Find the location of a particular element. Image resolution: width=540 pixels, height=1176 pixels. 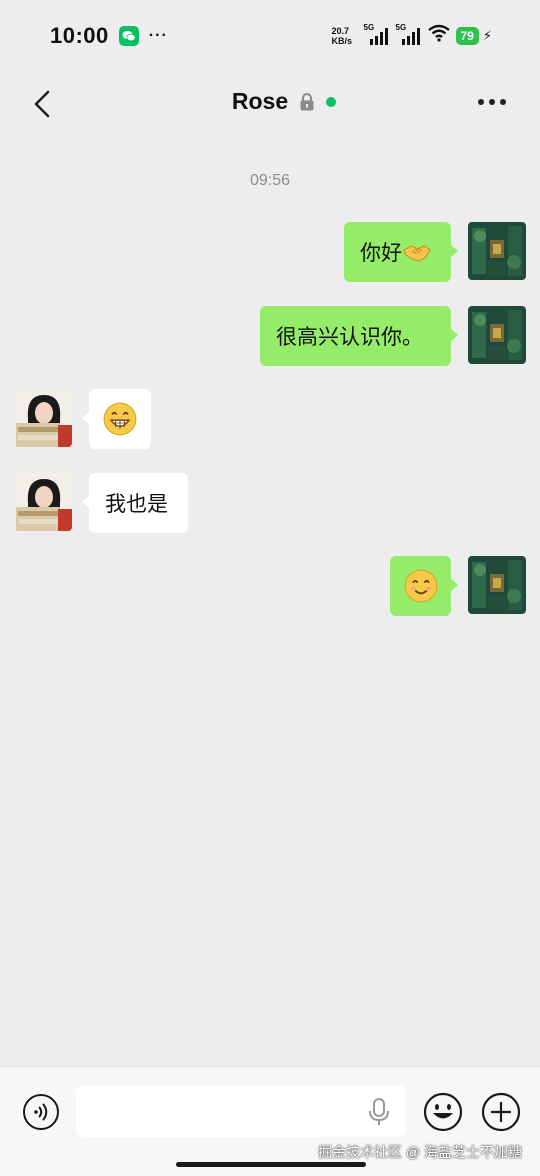

status-time: 10:00 is located at coordinates (79, 35).